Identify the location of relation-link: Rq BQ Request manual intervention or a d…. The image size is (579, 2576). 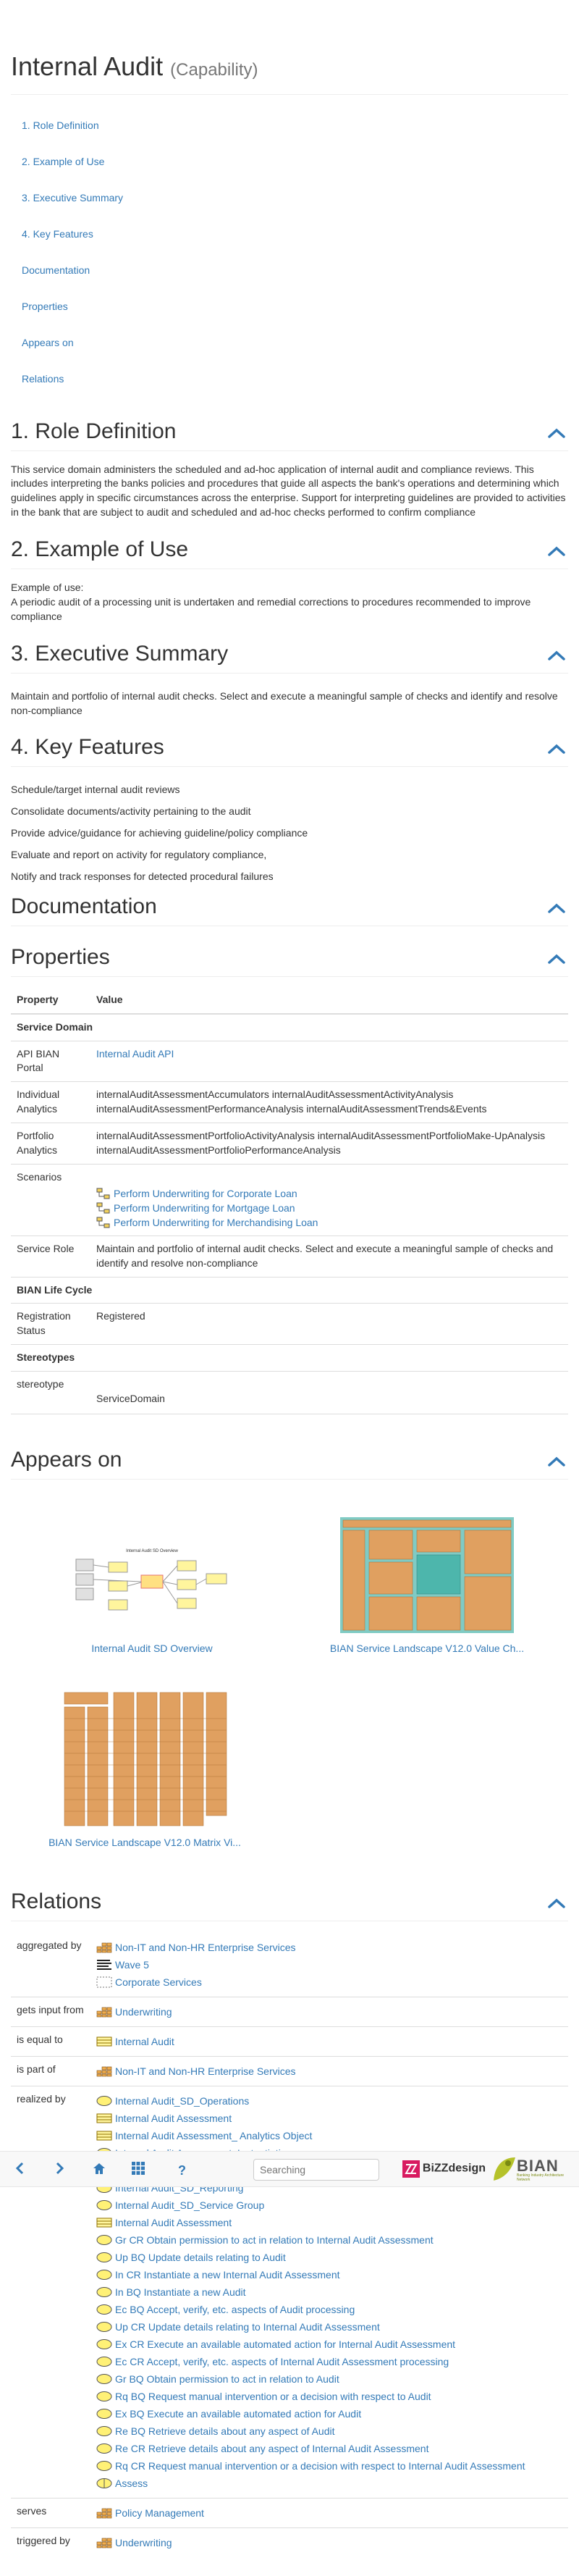
(329, 2396).